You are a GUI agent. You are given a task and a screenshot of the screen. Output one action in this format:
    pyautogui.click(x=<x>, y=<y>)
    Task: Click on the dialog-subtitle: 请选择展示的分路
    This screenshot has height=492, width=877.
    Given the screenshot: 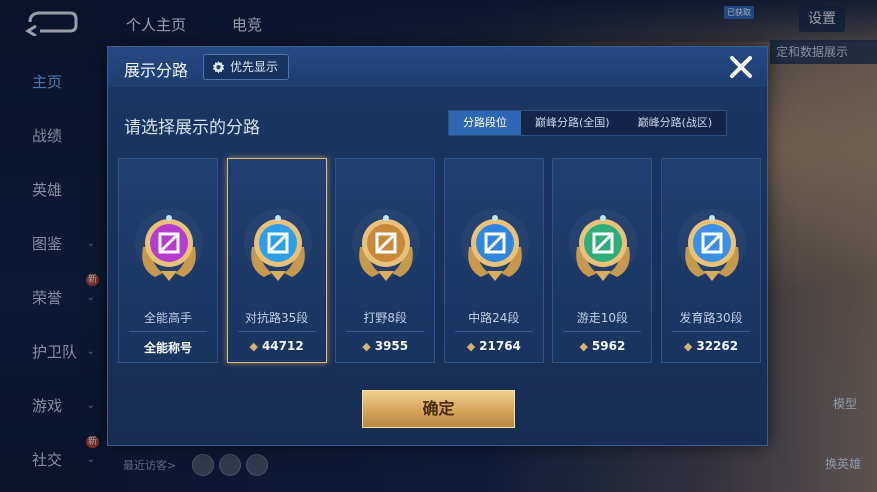 What is the action you would take?
    pyautogui.click(x=192, y=128)
    